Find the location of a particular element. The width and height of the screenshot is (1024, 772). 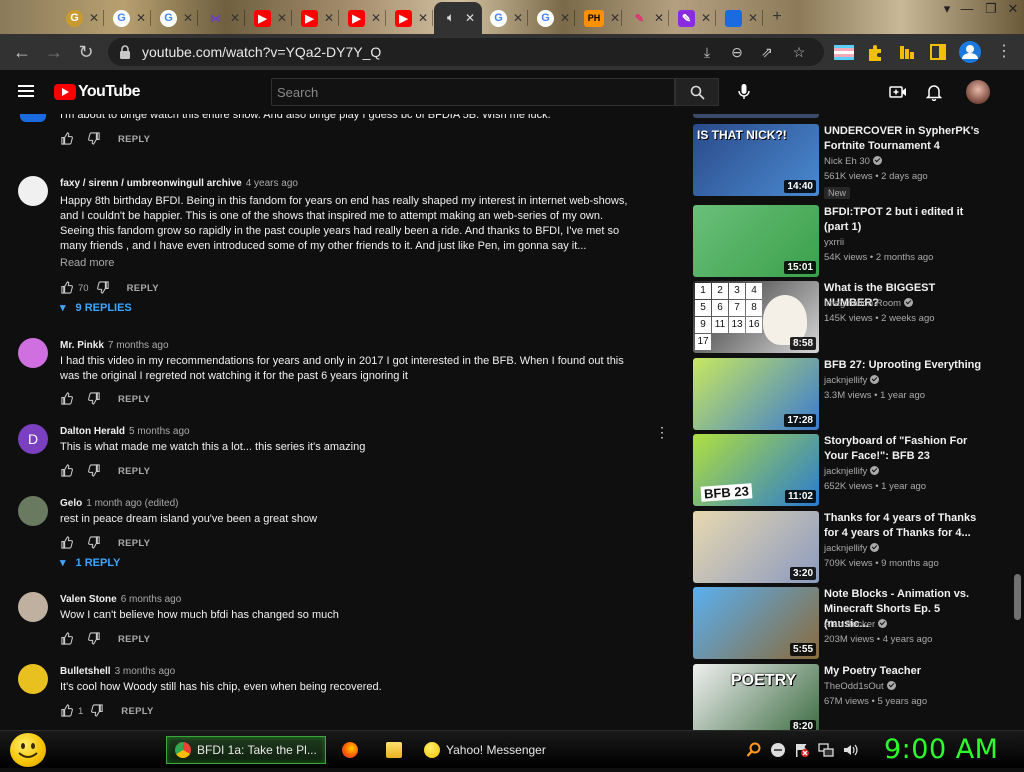

search-tray-icon is located at coordinates (754, 750).